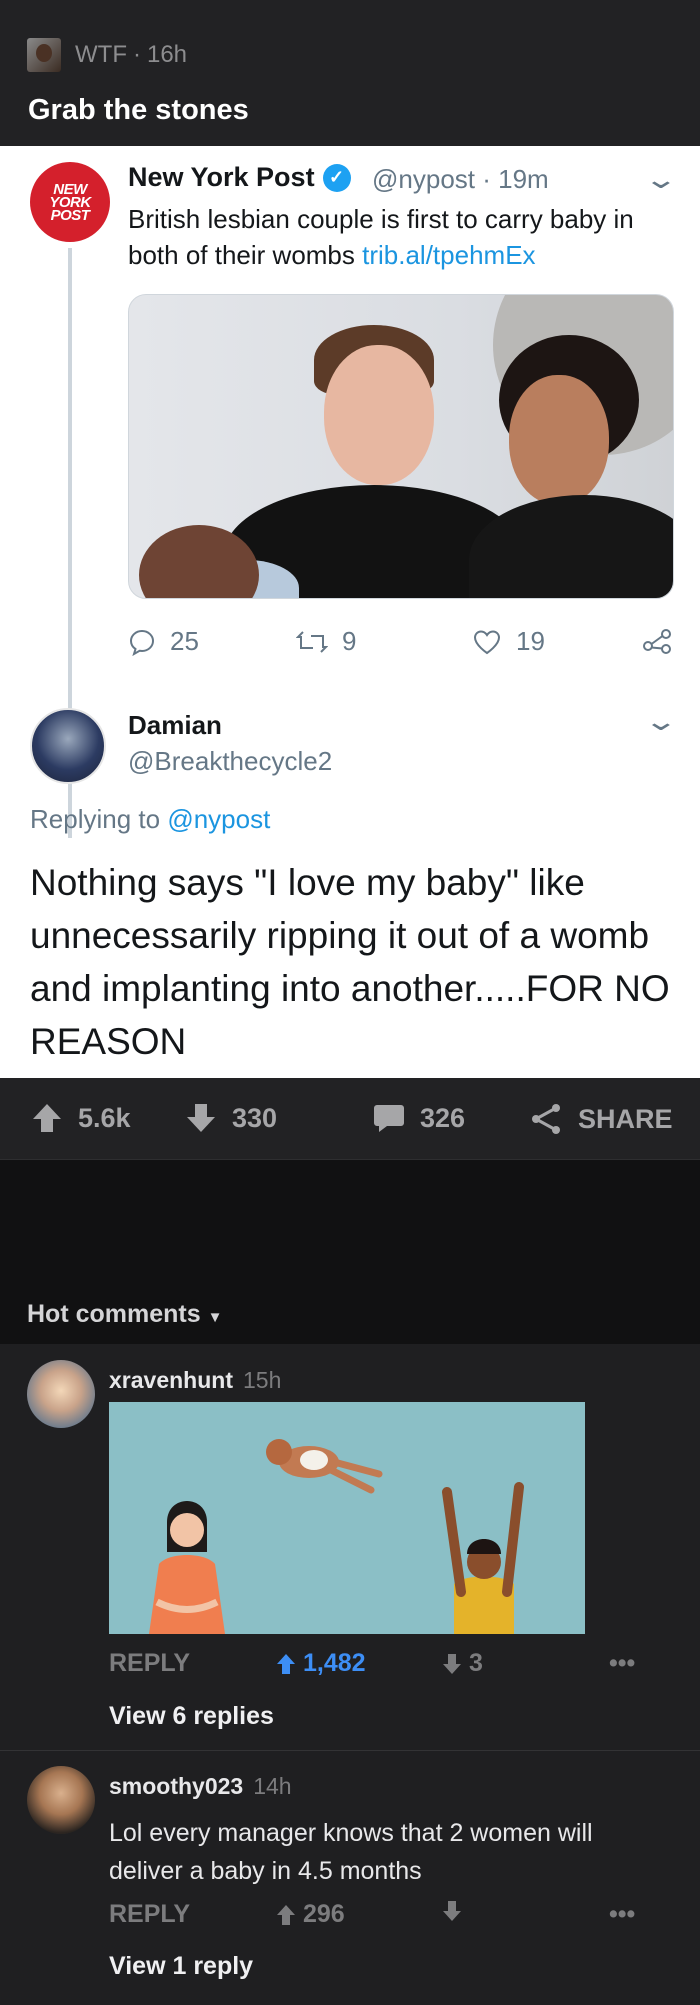 Image resolution: width=700 pixels, height=2005 pixels. I want to click on post-header: WTF · 16h Grab the stones, so click(350, 73).